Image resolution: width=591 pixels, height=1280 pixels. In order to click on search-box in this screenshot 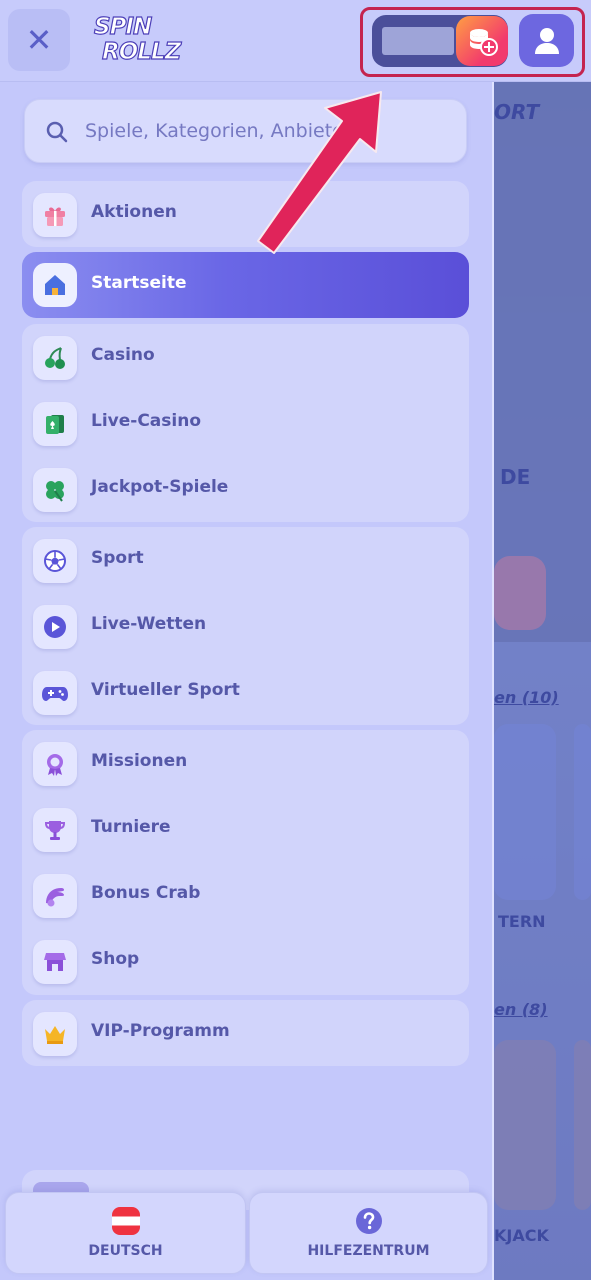, I will do `click(245, 131)`.